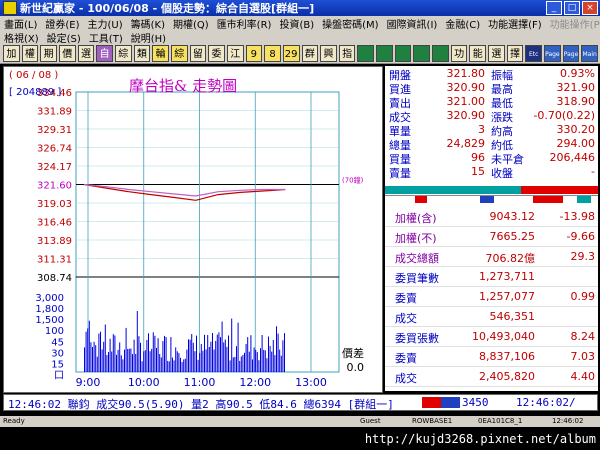 The width and height of the screenshot is (600, 450). What do you see at coordinates (507, 376) in the screenshot?
I see `stat-value: 2,405,820` at bounding box center [507, 376].